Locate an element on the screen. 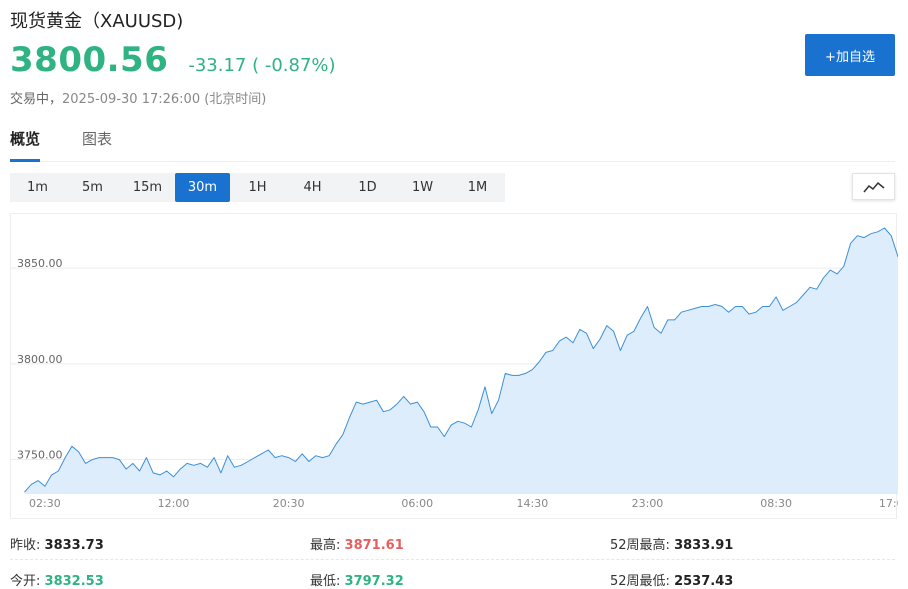  x-tick-label: 17:0 is located at coordinates (888, 503).